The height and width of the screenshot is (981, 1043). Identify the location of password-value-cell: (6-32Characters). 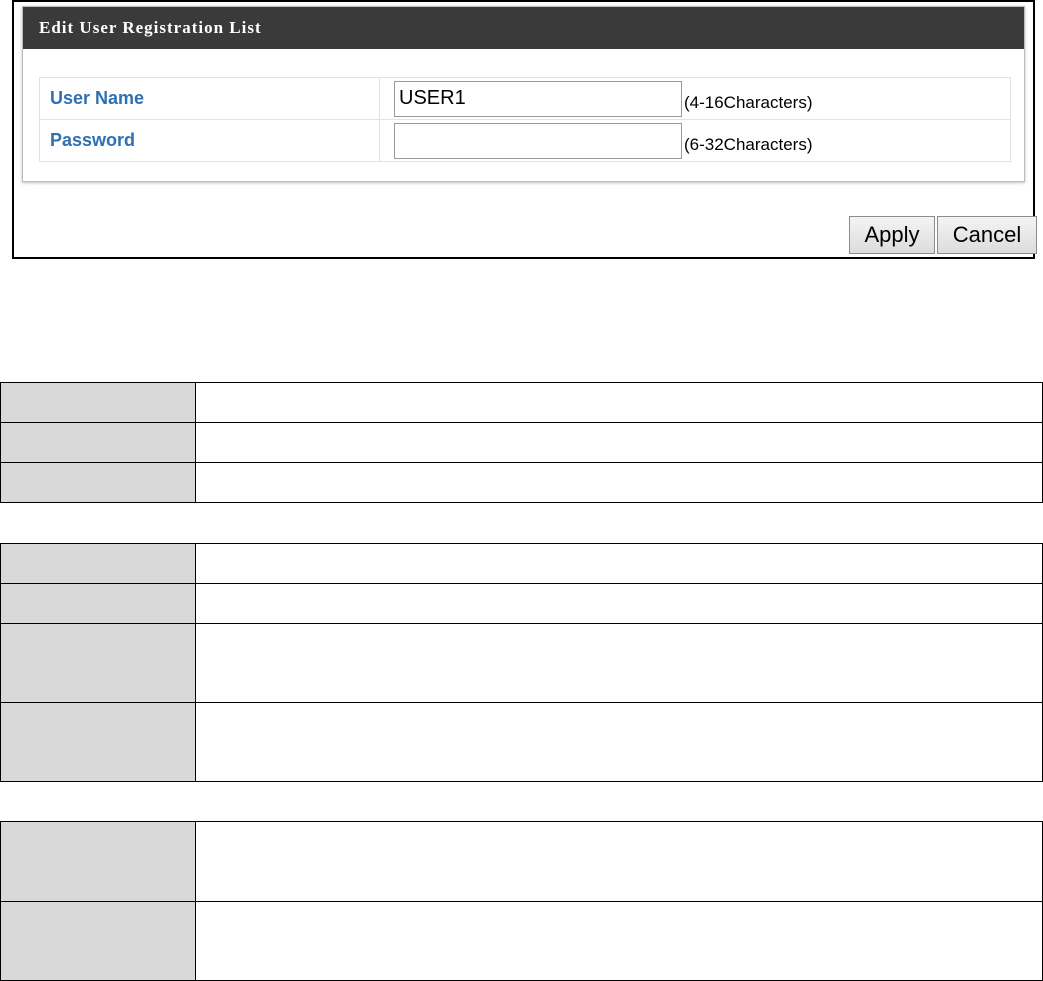
(695, 140).